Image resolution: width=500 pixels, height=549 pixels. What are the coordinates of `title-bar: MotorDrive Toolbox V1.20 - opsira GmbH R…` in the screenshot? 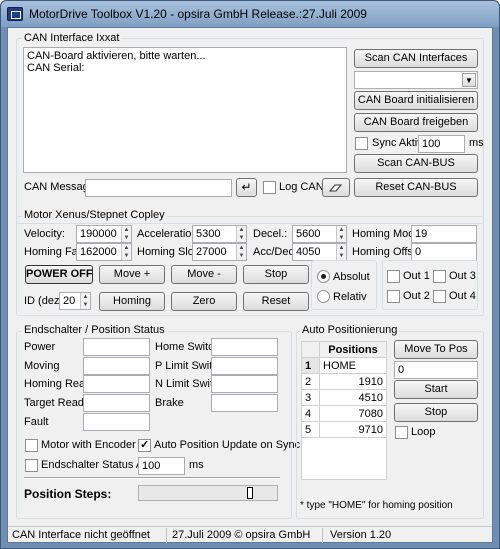 It's located at (250, 14).